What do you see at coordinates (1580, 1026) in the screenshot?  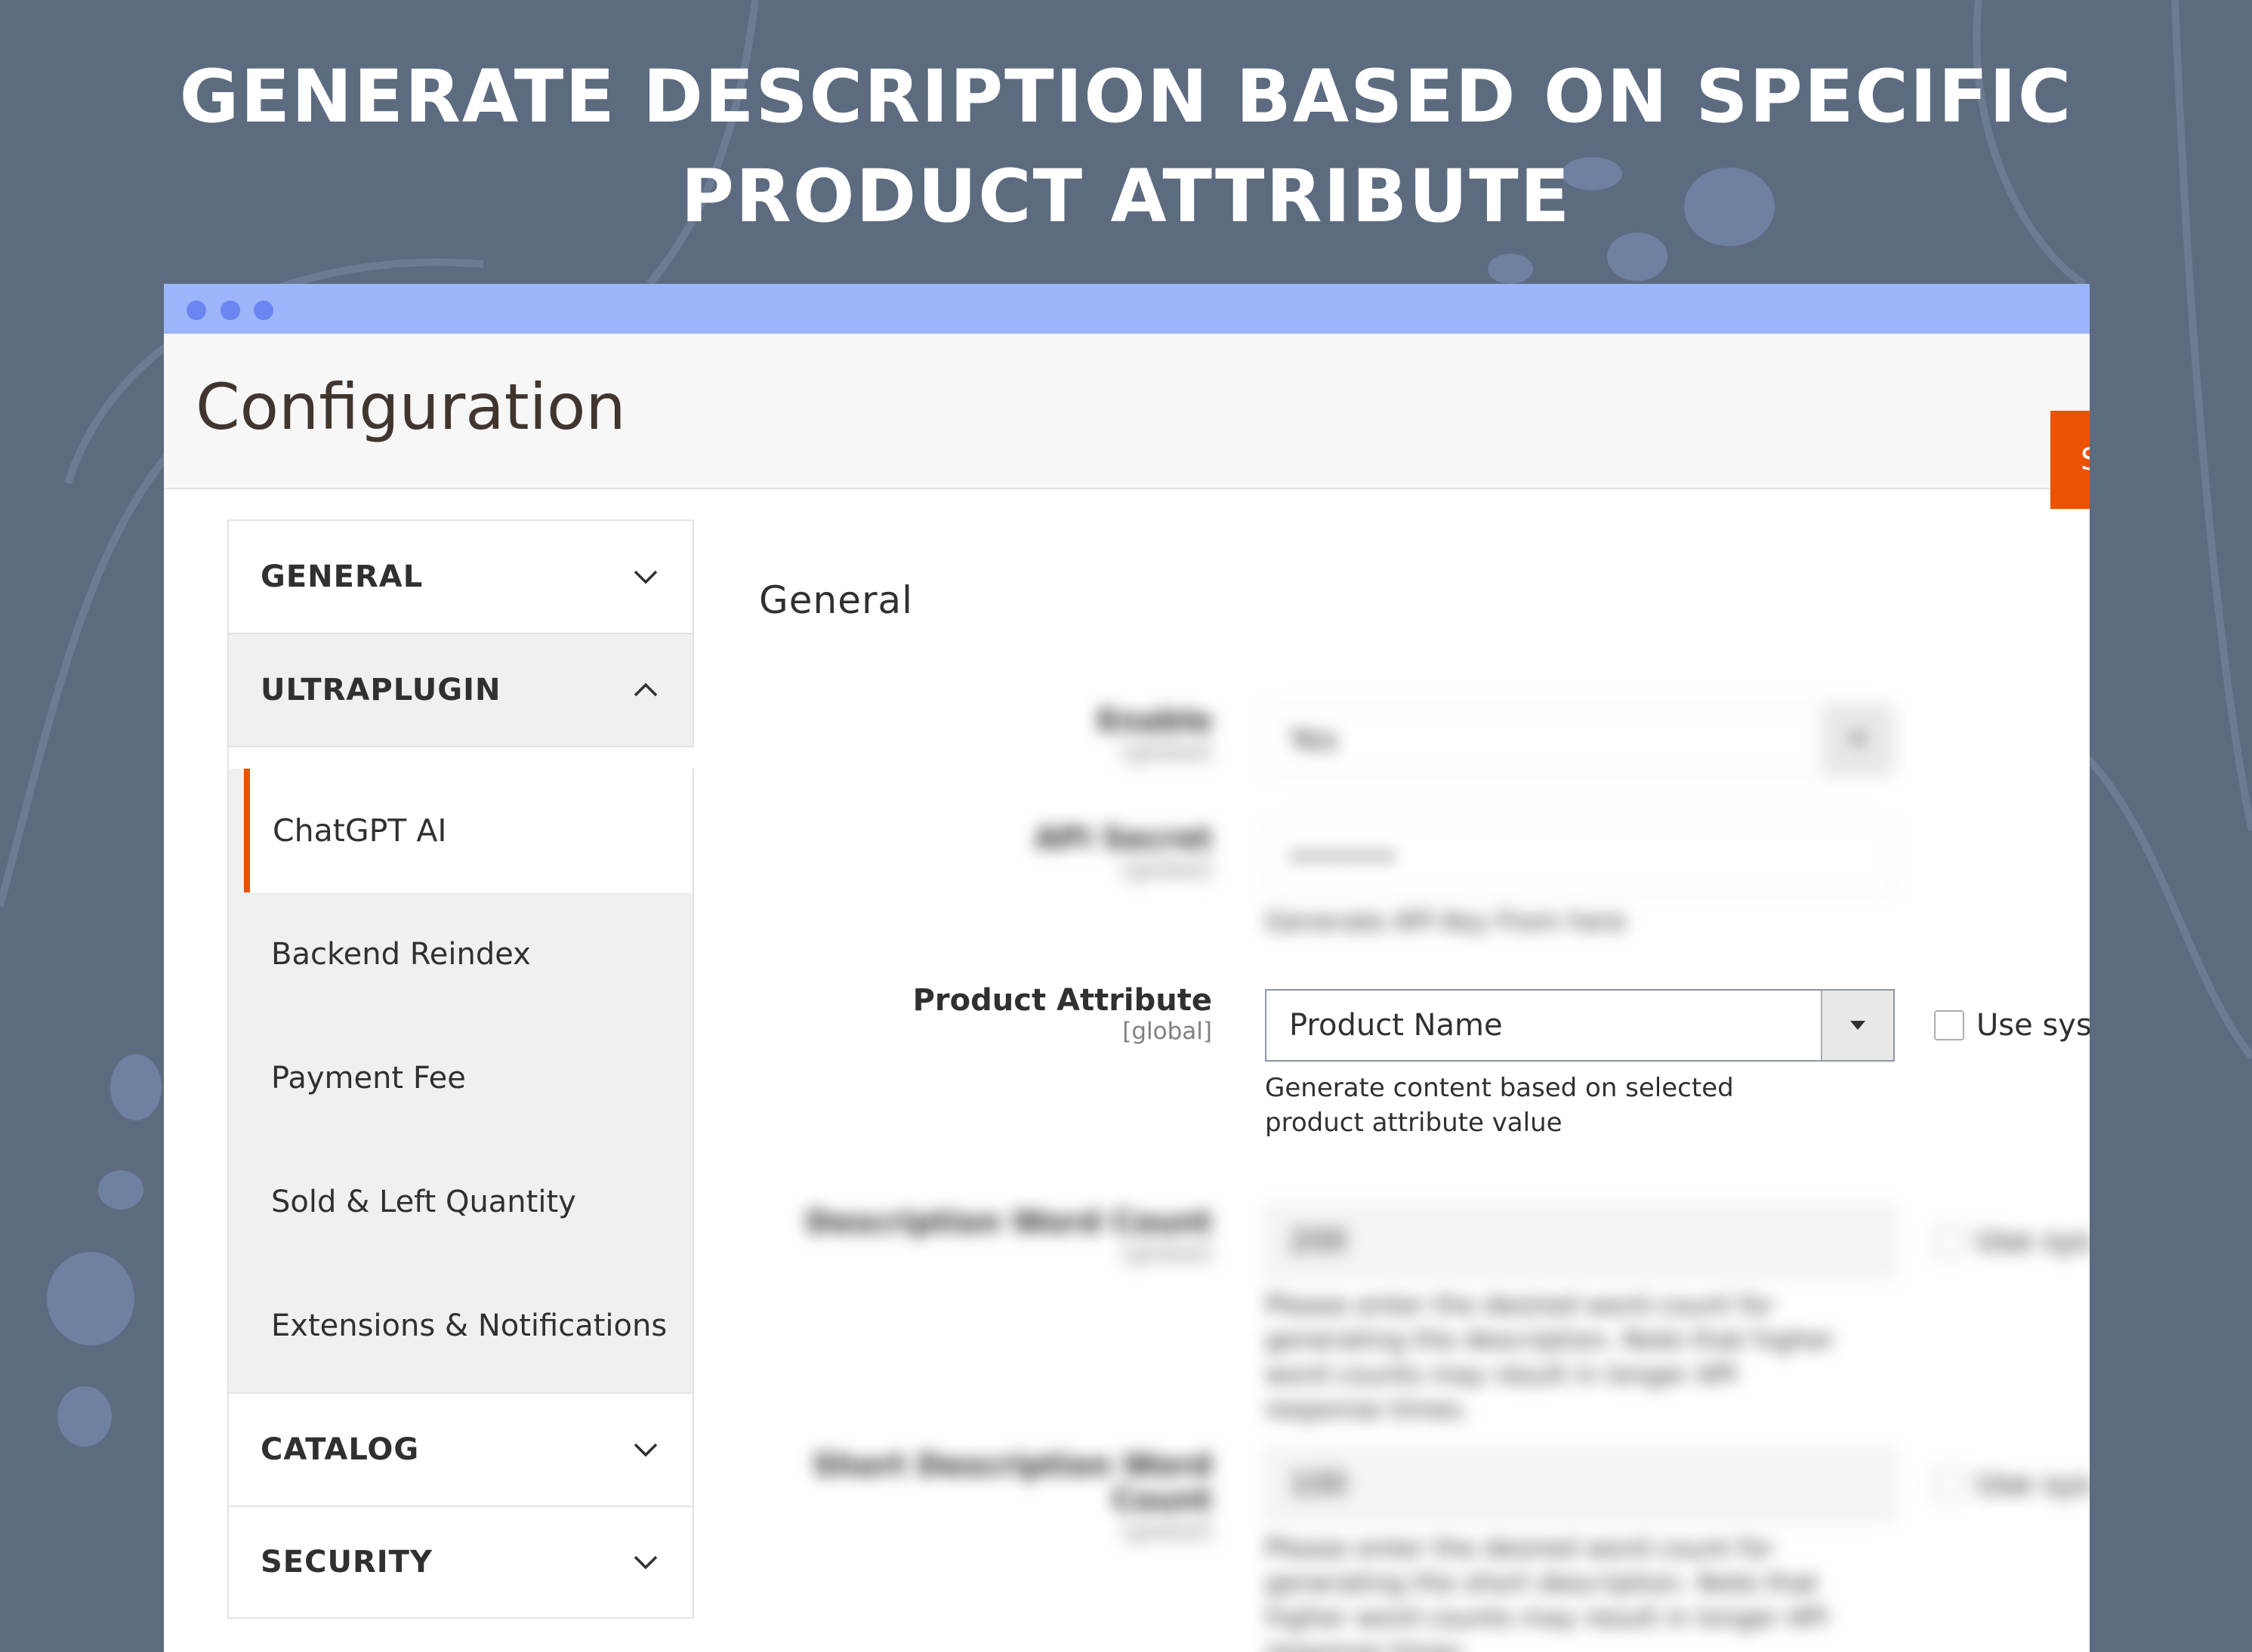 I see `product-attribute-select: Product Name` at bounding box center [1580, 1026].